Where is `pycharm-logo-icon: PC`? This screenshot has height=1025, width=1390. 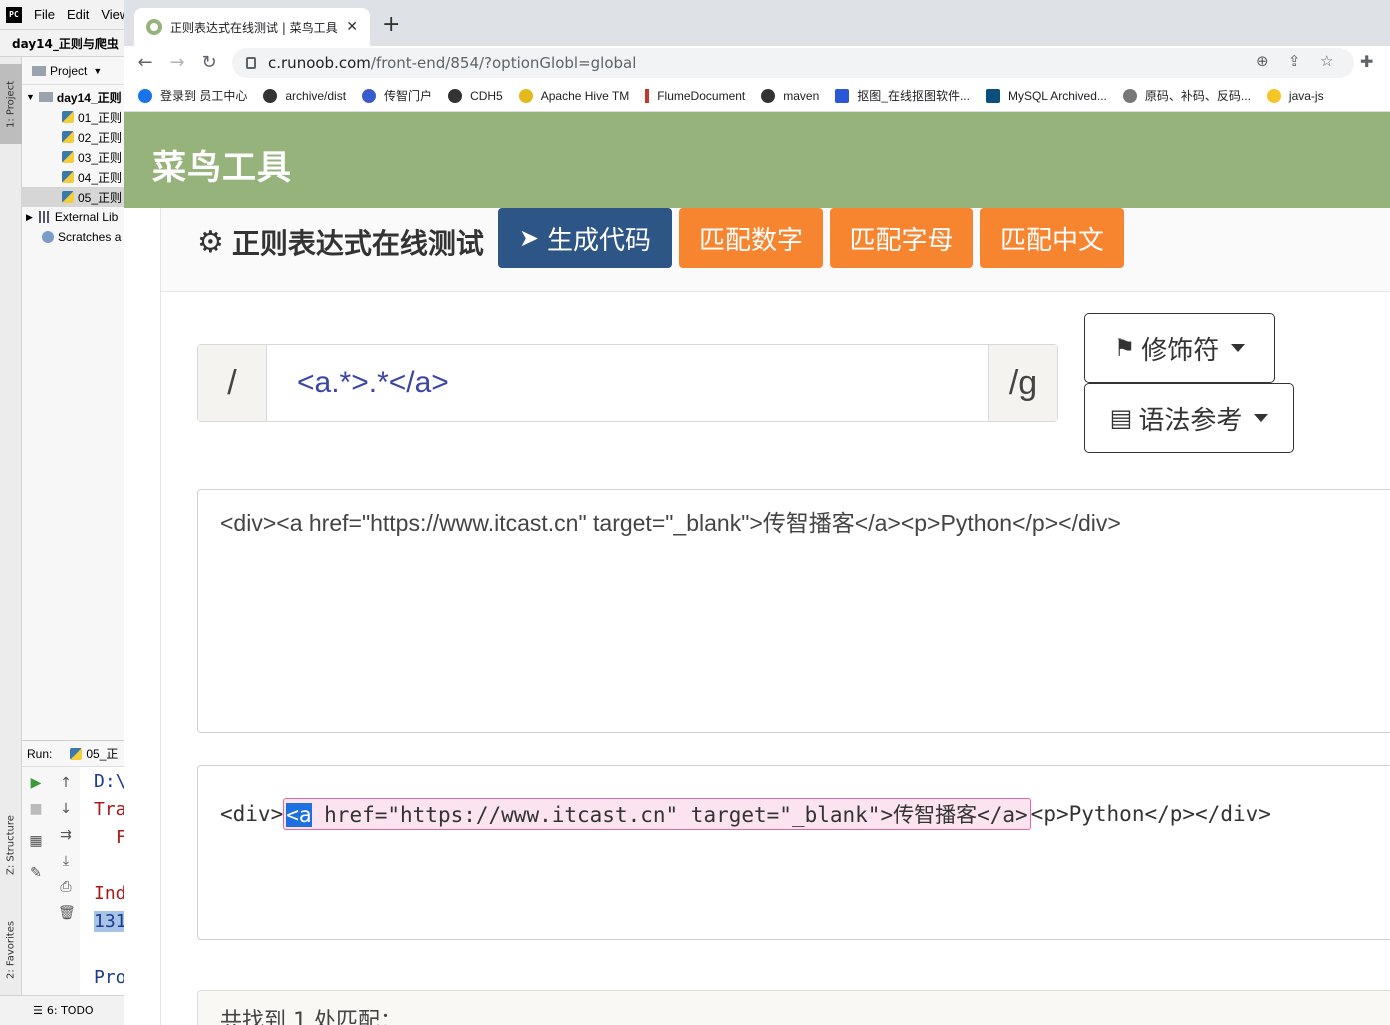 pycharm-logo-icon: PC is located at coordinates (14, 14).